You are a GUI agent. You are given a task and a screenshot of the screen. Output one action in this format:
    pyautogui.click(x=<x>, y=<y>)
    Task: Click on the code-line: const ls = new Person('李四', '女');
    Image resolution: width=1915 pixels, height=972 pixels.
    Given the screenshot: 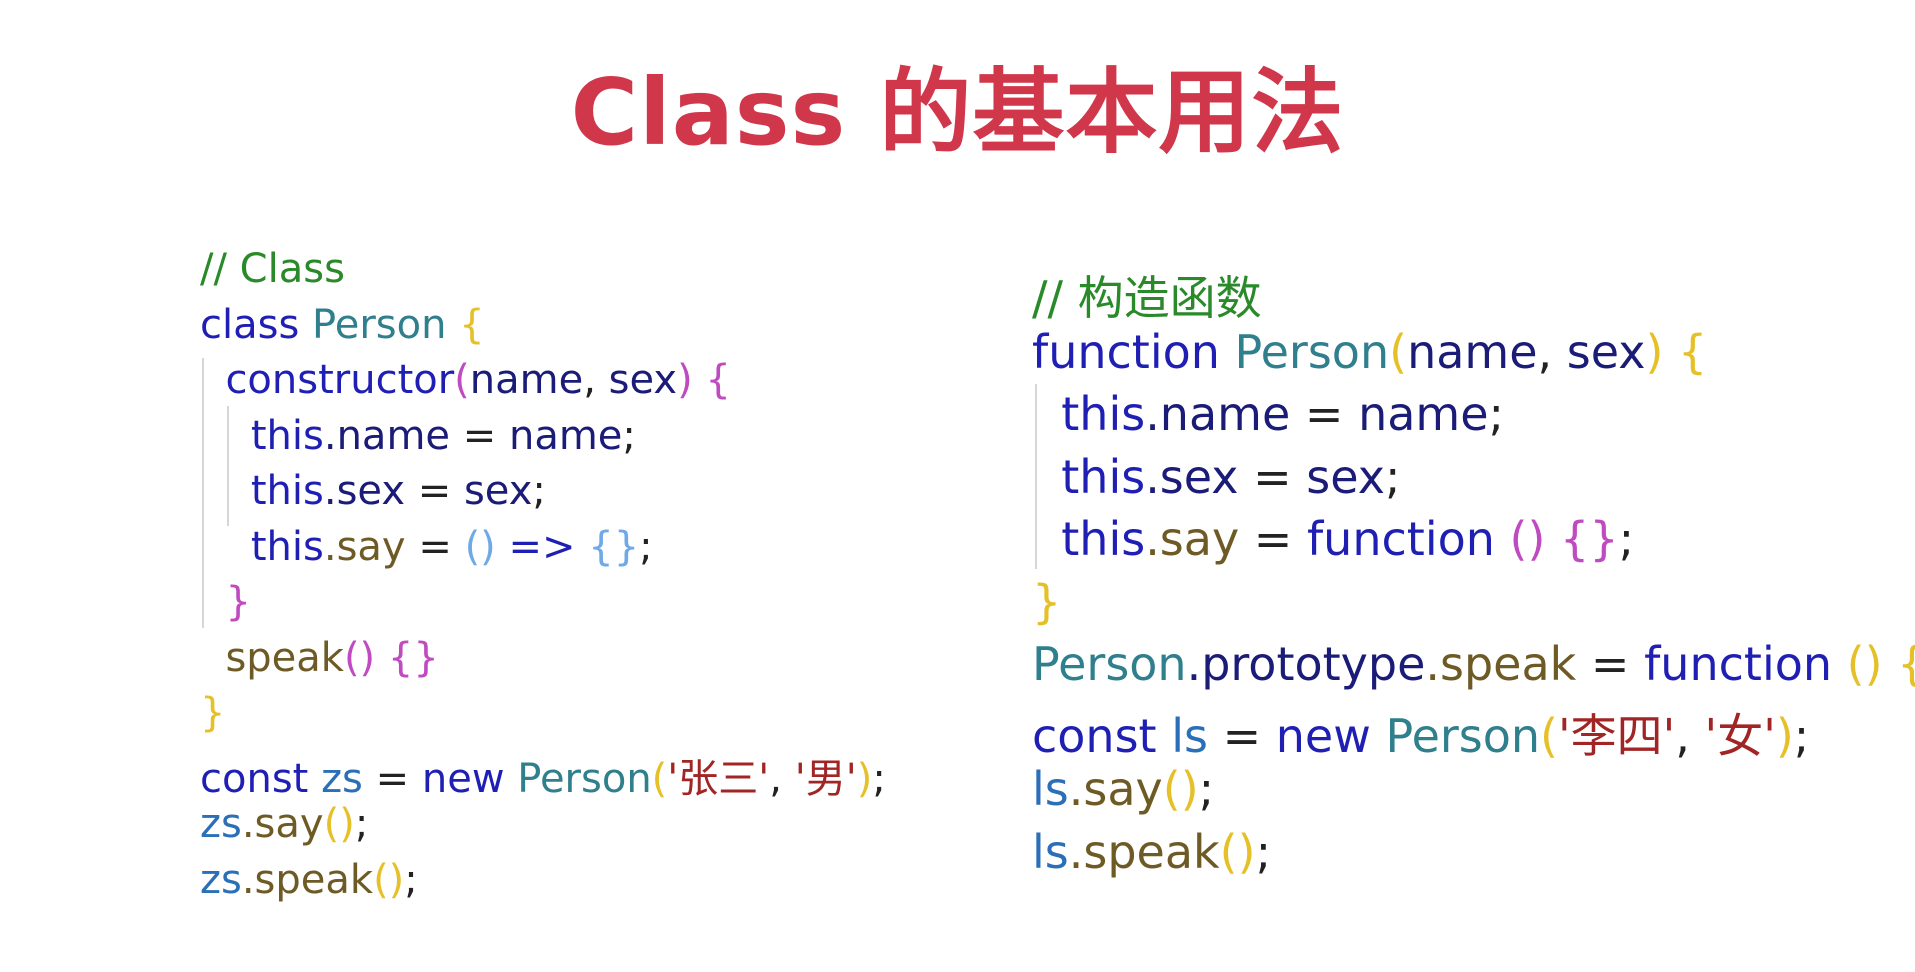 What is the action you would take?
    pyautogui.click(x=1420, y=733)
    